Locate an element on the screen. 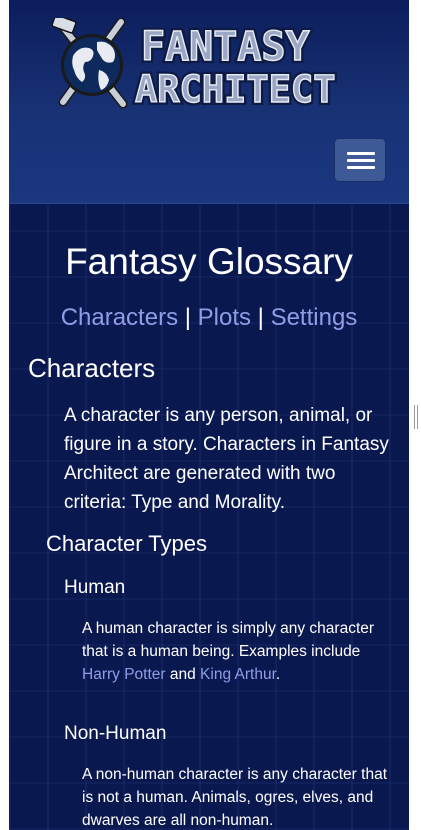 This screenshot has width=421, height=830. svg-text: FANTASY is located at coordinates (225, 47).